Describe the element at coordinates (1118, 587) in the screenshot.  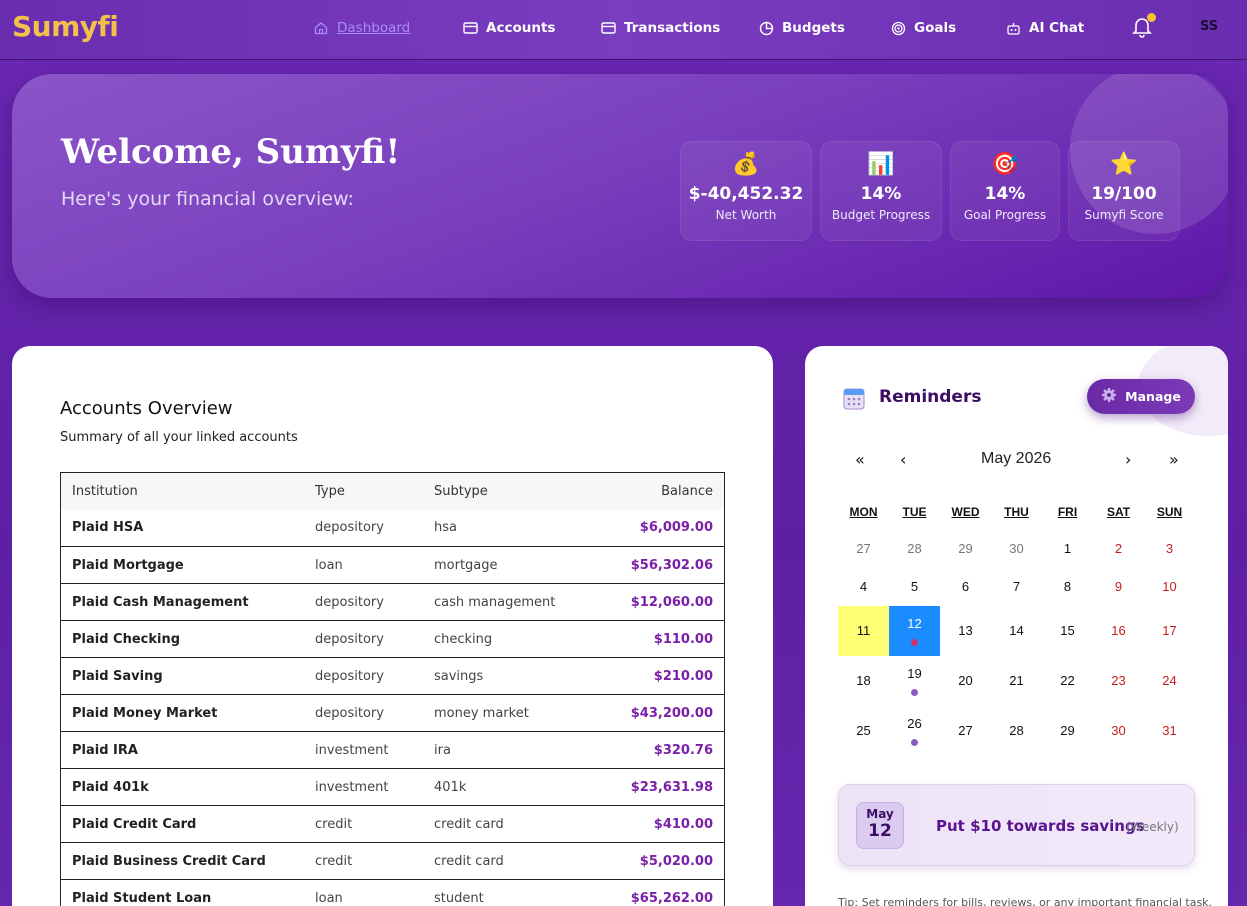
I see `calendar-day: 9` at that location.